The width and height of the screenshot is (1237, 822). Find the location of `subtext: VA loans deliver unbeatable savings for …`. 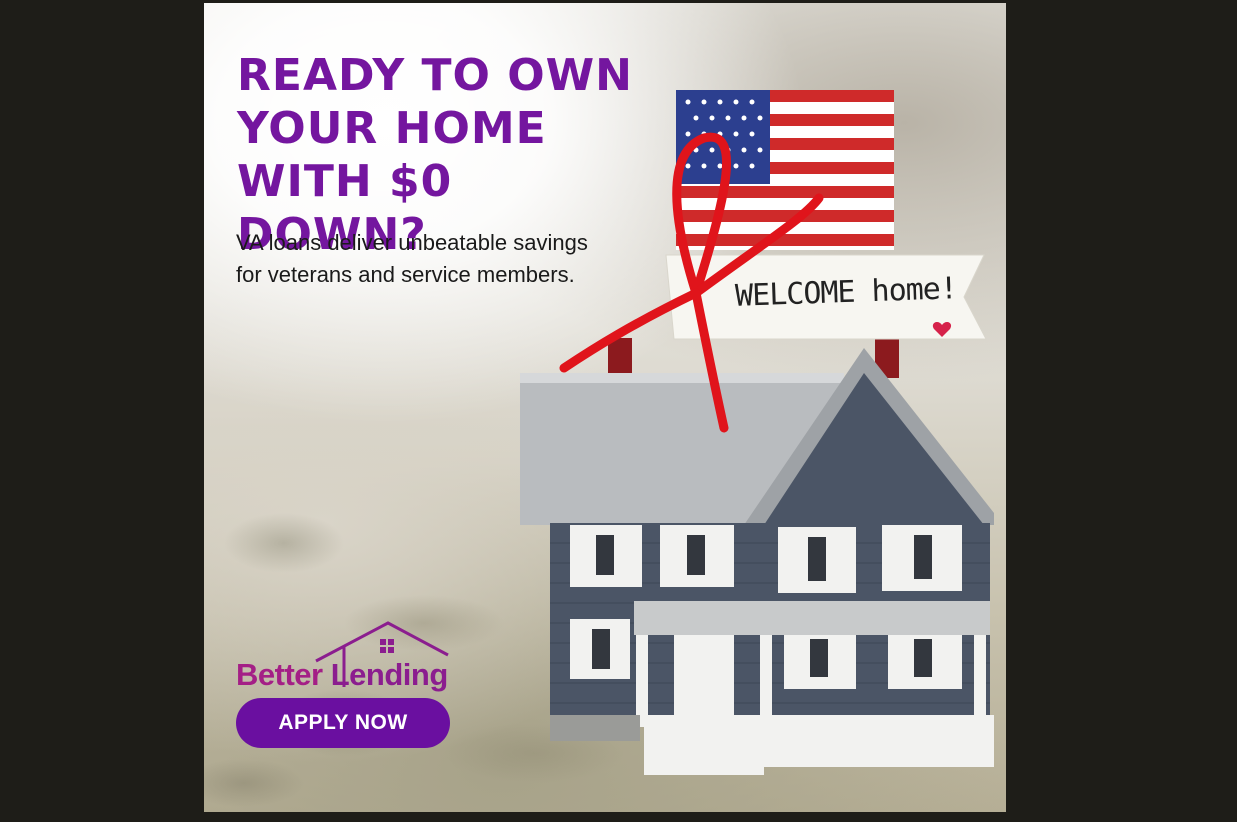

subtext: VA loans deliver unbeatable savings for … is located at coordinates (412, 258).